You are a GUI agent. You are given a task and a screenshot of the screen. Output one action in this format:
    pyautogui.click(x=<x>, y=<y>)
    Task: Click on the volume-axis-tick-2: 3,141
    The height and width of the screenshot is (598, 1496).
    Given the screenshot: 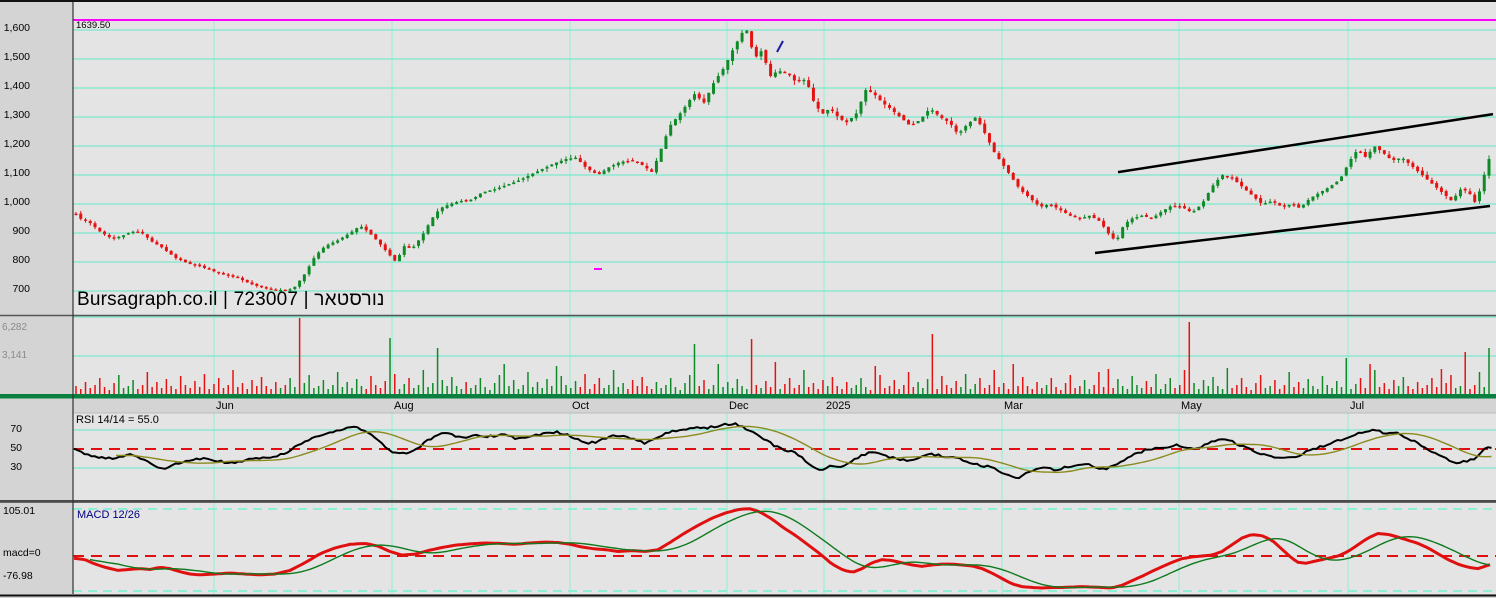 What is the action you would take?
    pyautogui.click(x=15, y=355)
    